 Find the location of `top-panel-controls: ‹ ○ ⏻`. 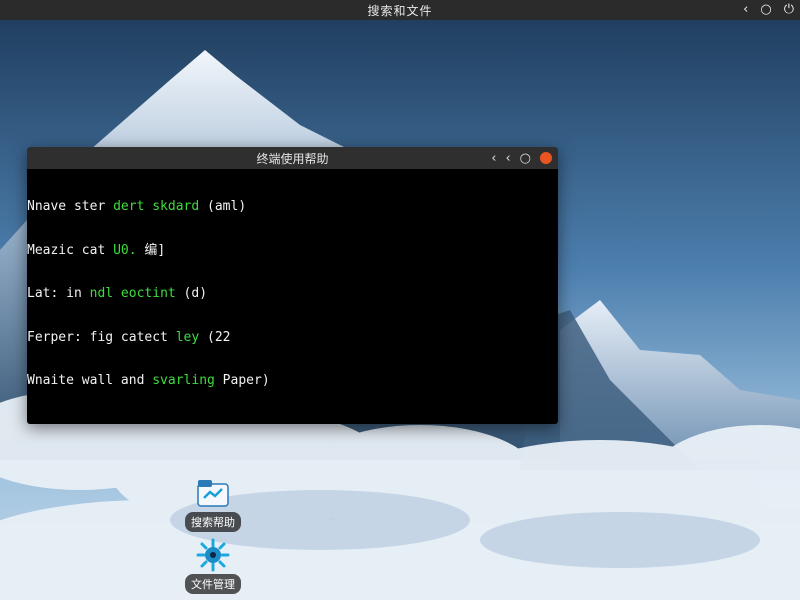

top-panel-controls: ‹ ○ ⏻ is located at coordinates (768, 10).